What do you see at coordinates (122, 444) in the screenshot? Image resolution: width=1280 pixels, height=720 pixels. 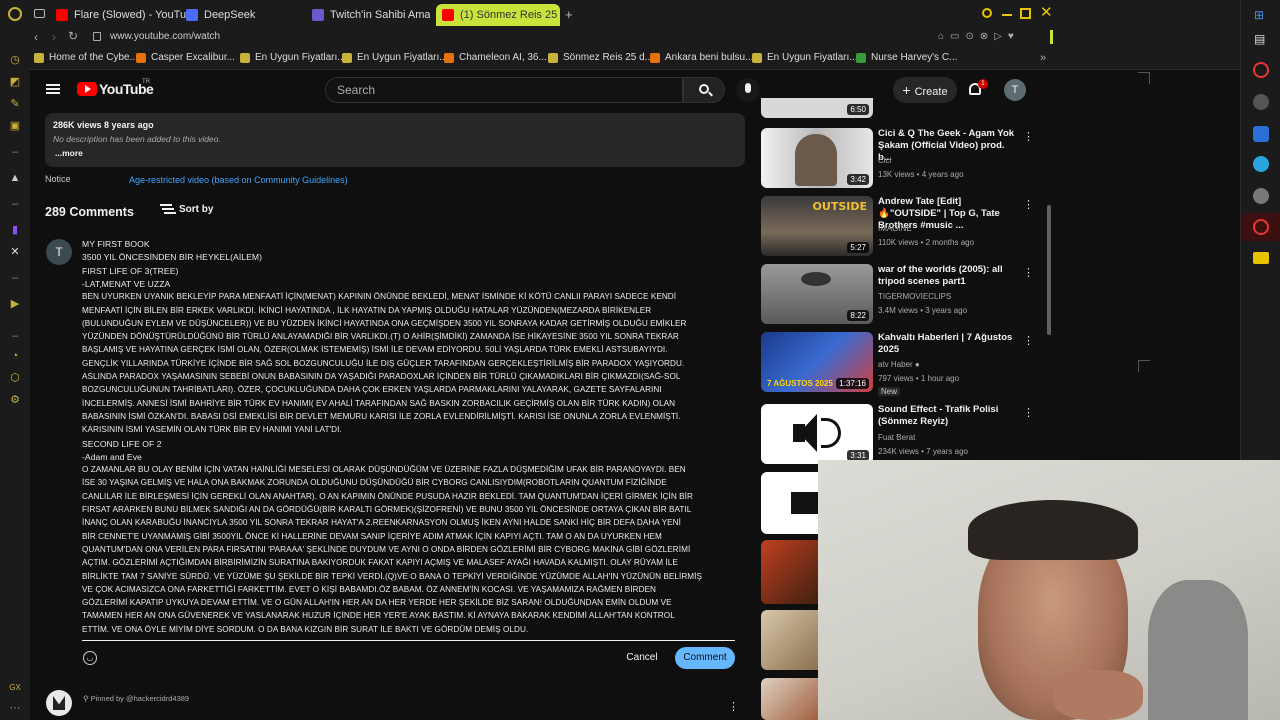 I see `comment-line: SECOND LIFE OF 2` at bounding box center [122, 444].